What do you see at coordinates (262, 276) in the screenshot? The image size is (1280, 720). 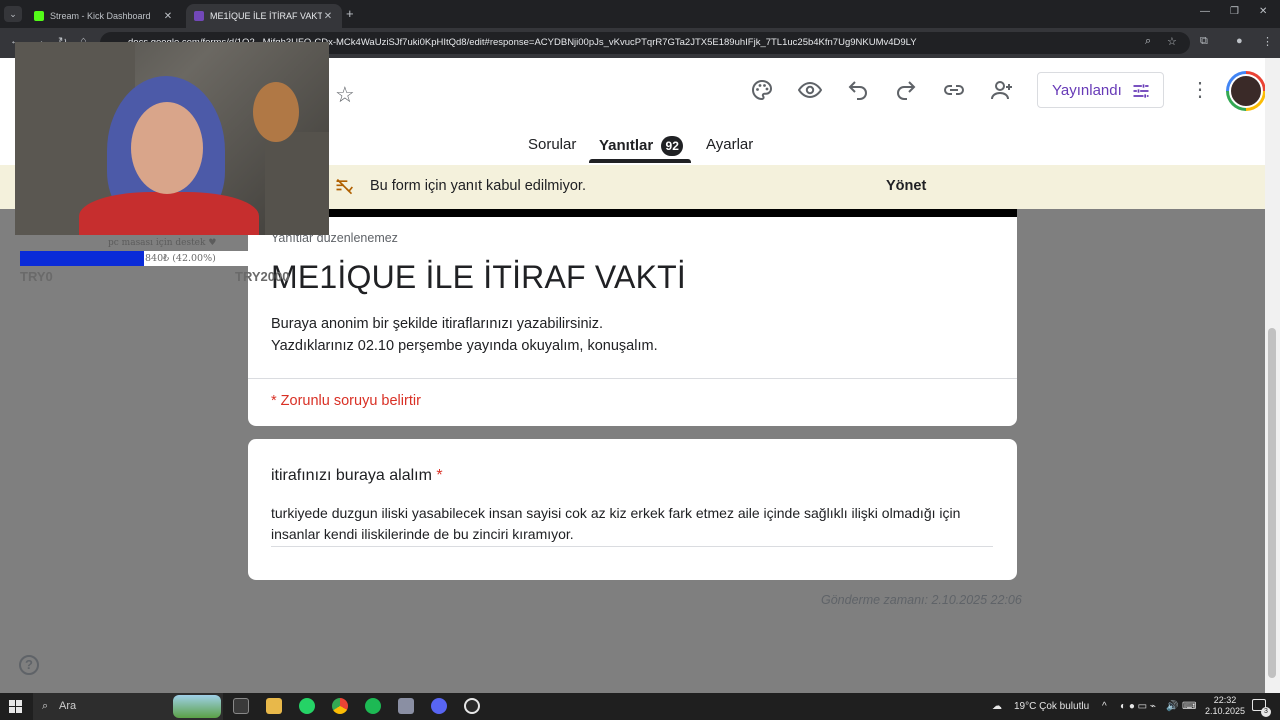 I see `donation-goal-max: TRY2000` at bounding box center [262, 276].